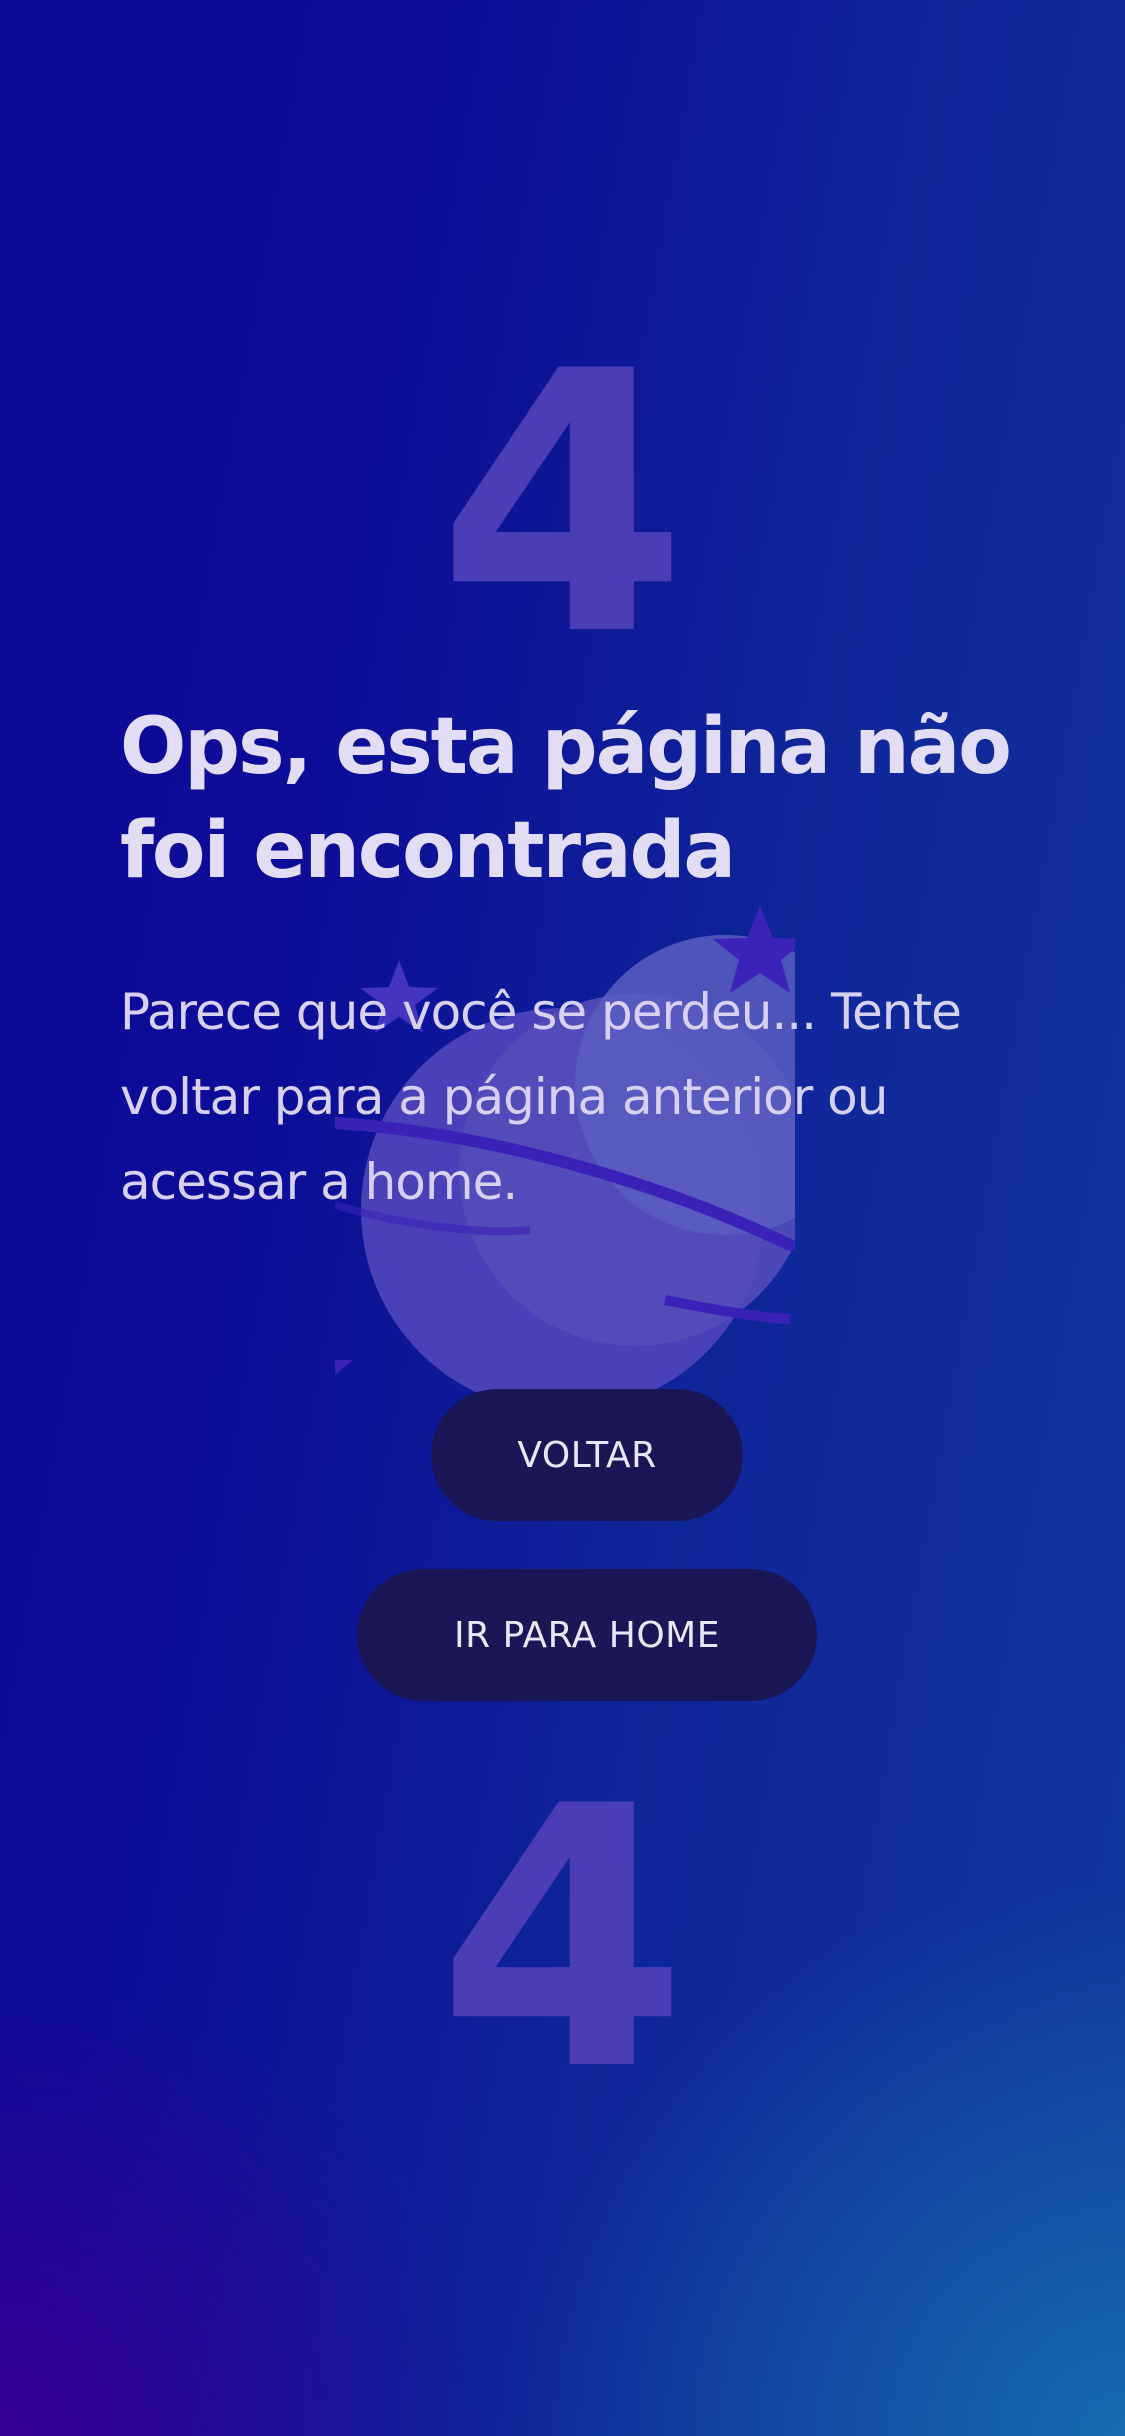 The image size is (1125, 2436). Describe the element at coordinates (562, 504) in the screenshot. I see `error-digit-top: 4` at that location.